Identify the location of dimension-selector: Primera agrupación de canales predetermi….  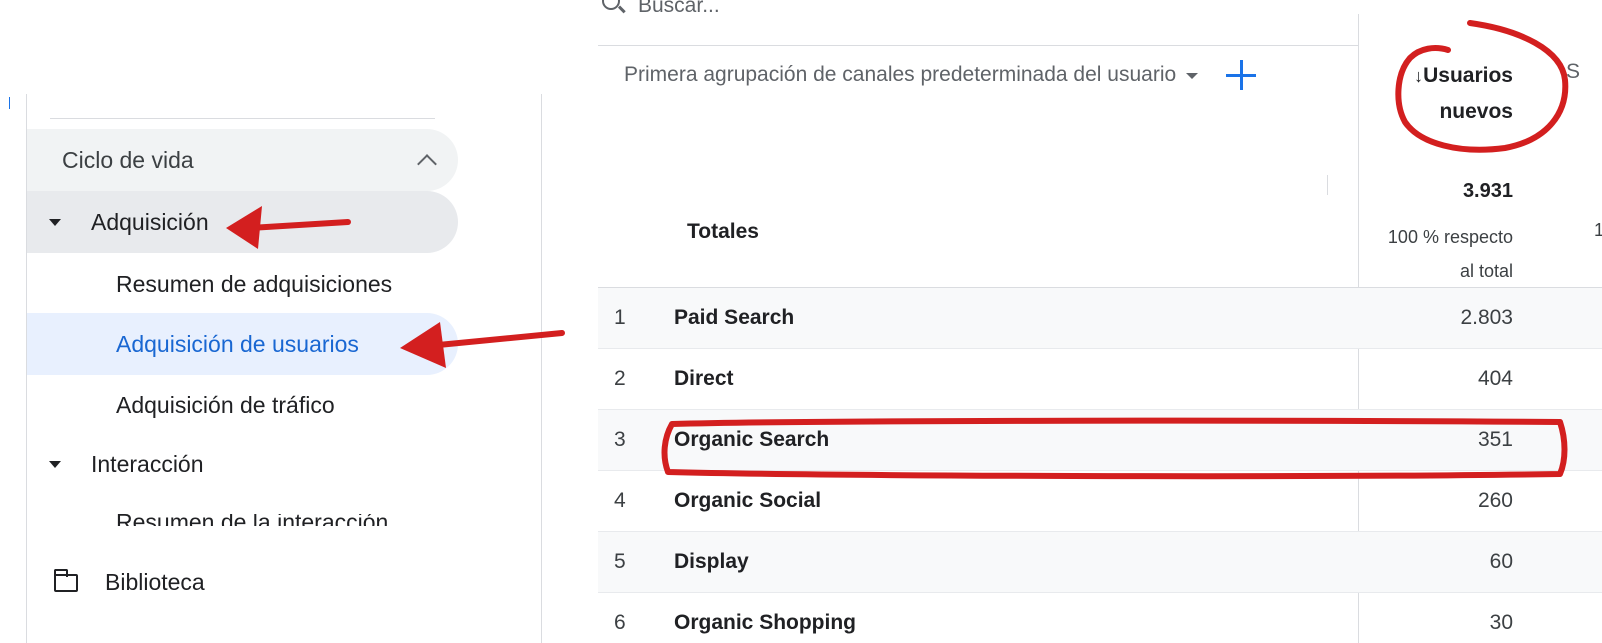
(940, 75).